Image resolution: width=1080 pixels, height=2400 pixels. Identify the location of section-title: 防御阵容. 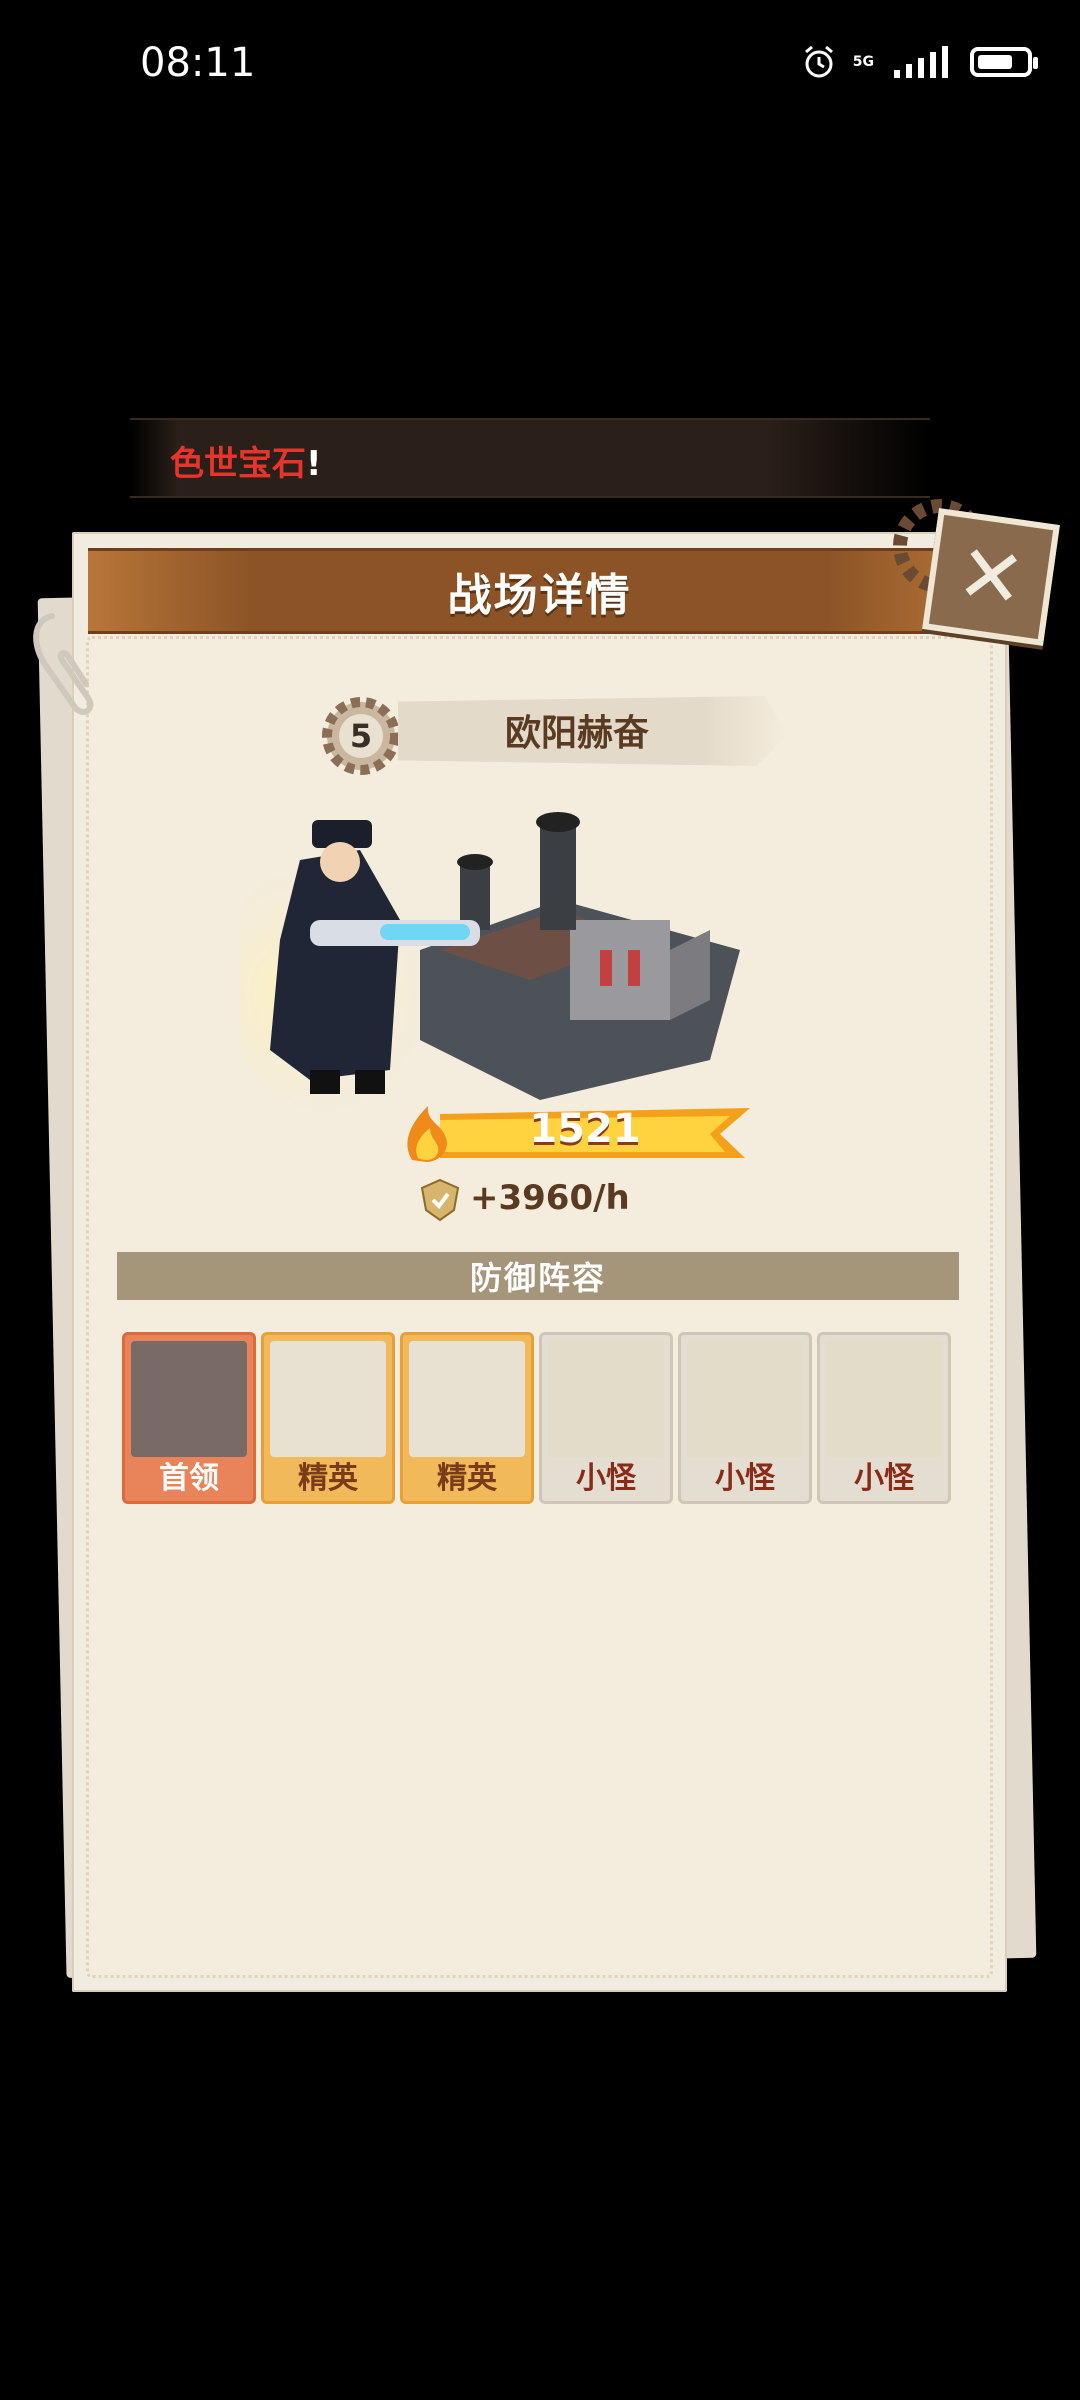
(537, 1278).